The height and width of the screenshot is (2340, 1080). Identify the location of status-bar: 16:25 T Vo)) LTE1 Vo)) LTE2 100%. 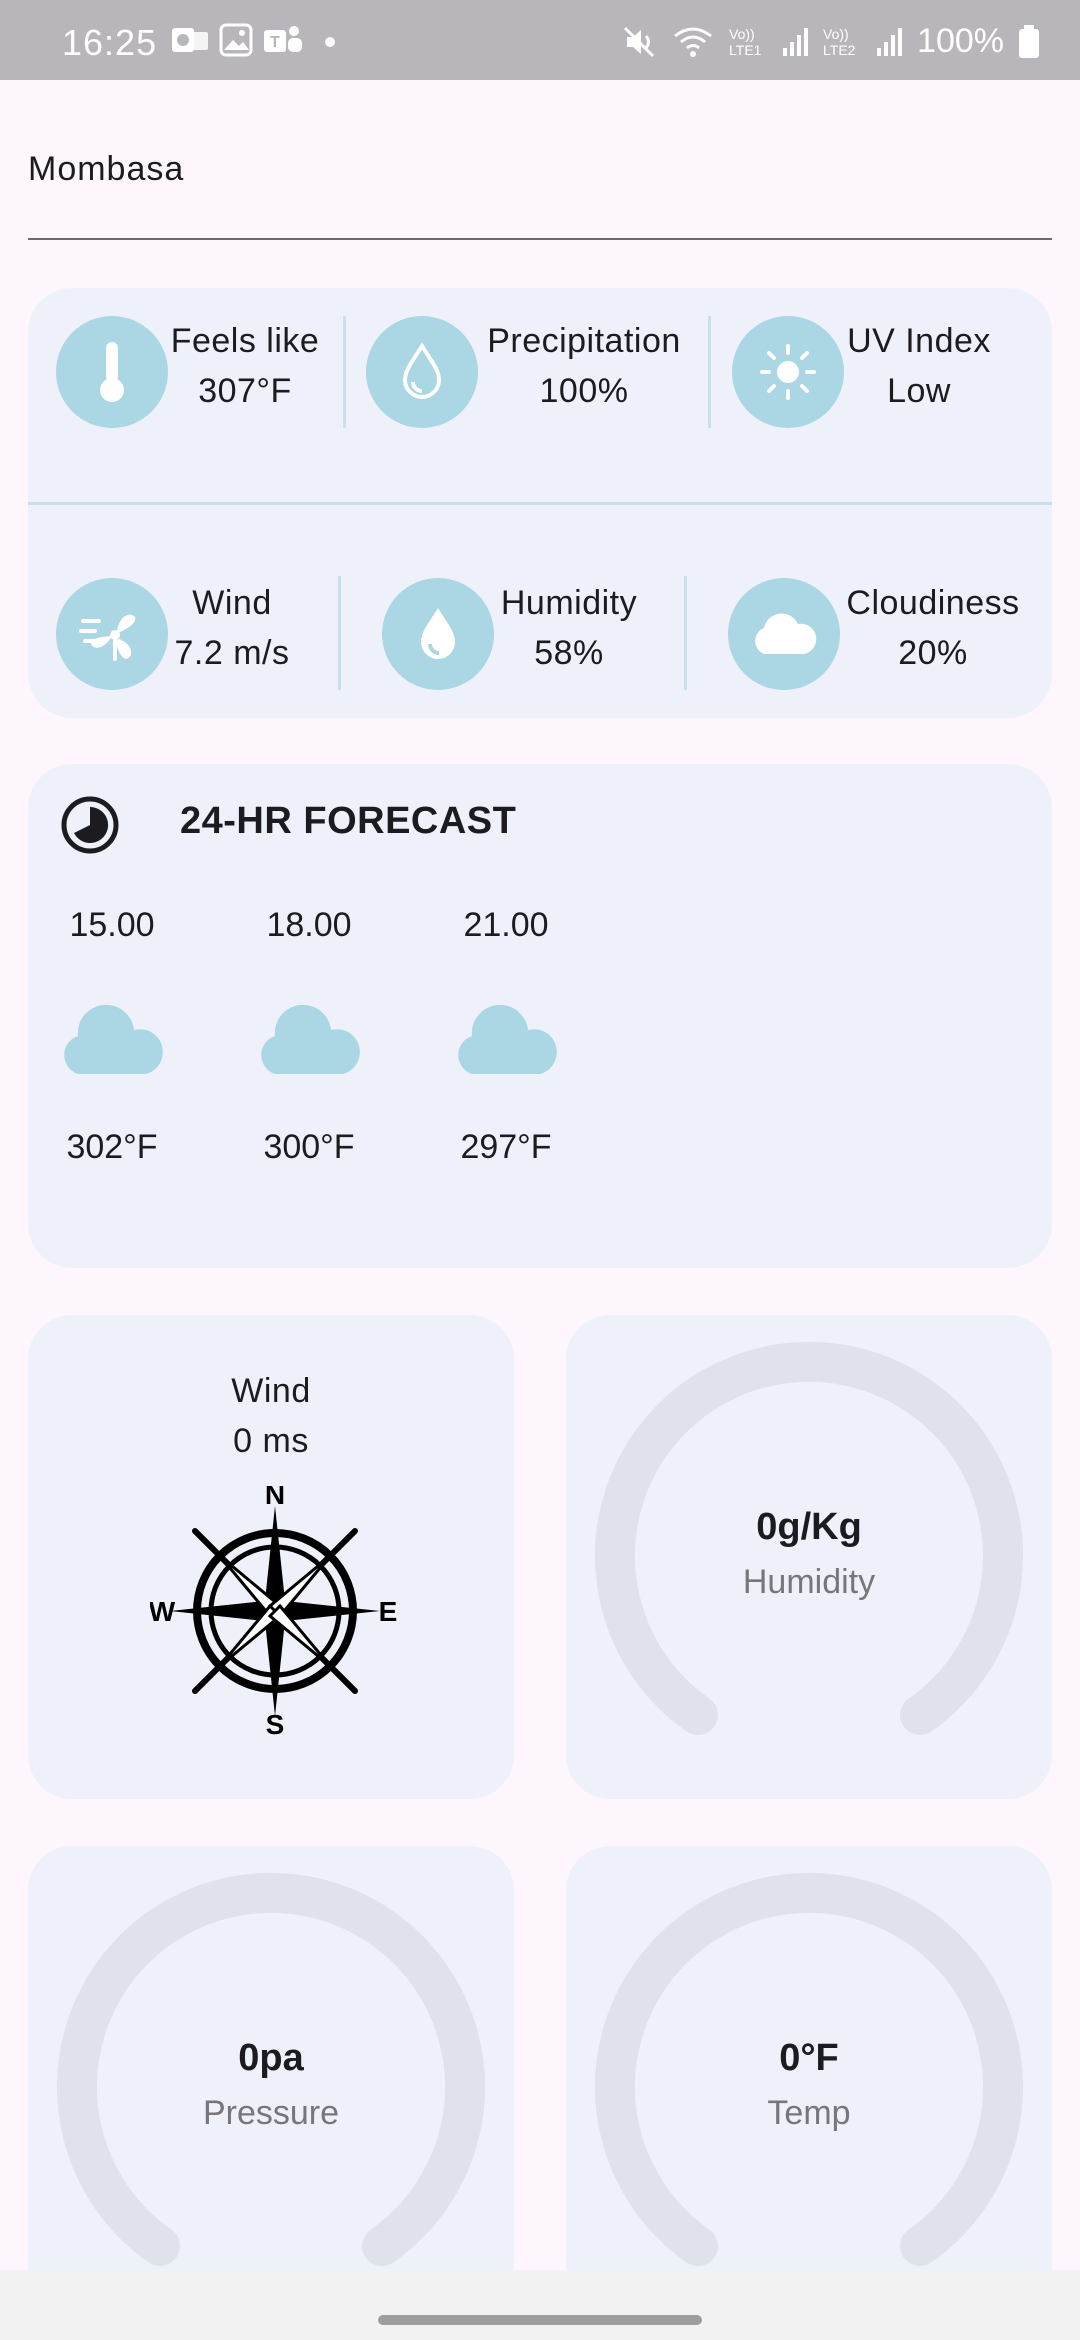
(540, 40).